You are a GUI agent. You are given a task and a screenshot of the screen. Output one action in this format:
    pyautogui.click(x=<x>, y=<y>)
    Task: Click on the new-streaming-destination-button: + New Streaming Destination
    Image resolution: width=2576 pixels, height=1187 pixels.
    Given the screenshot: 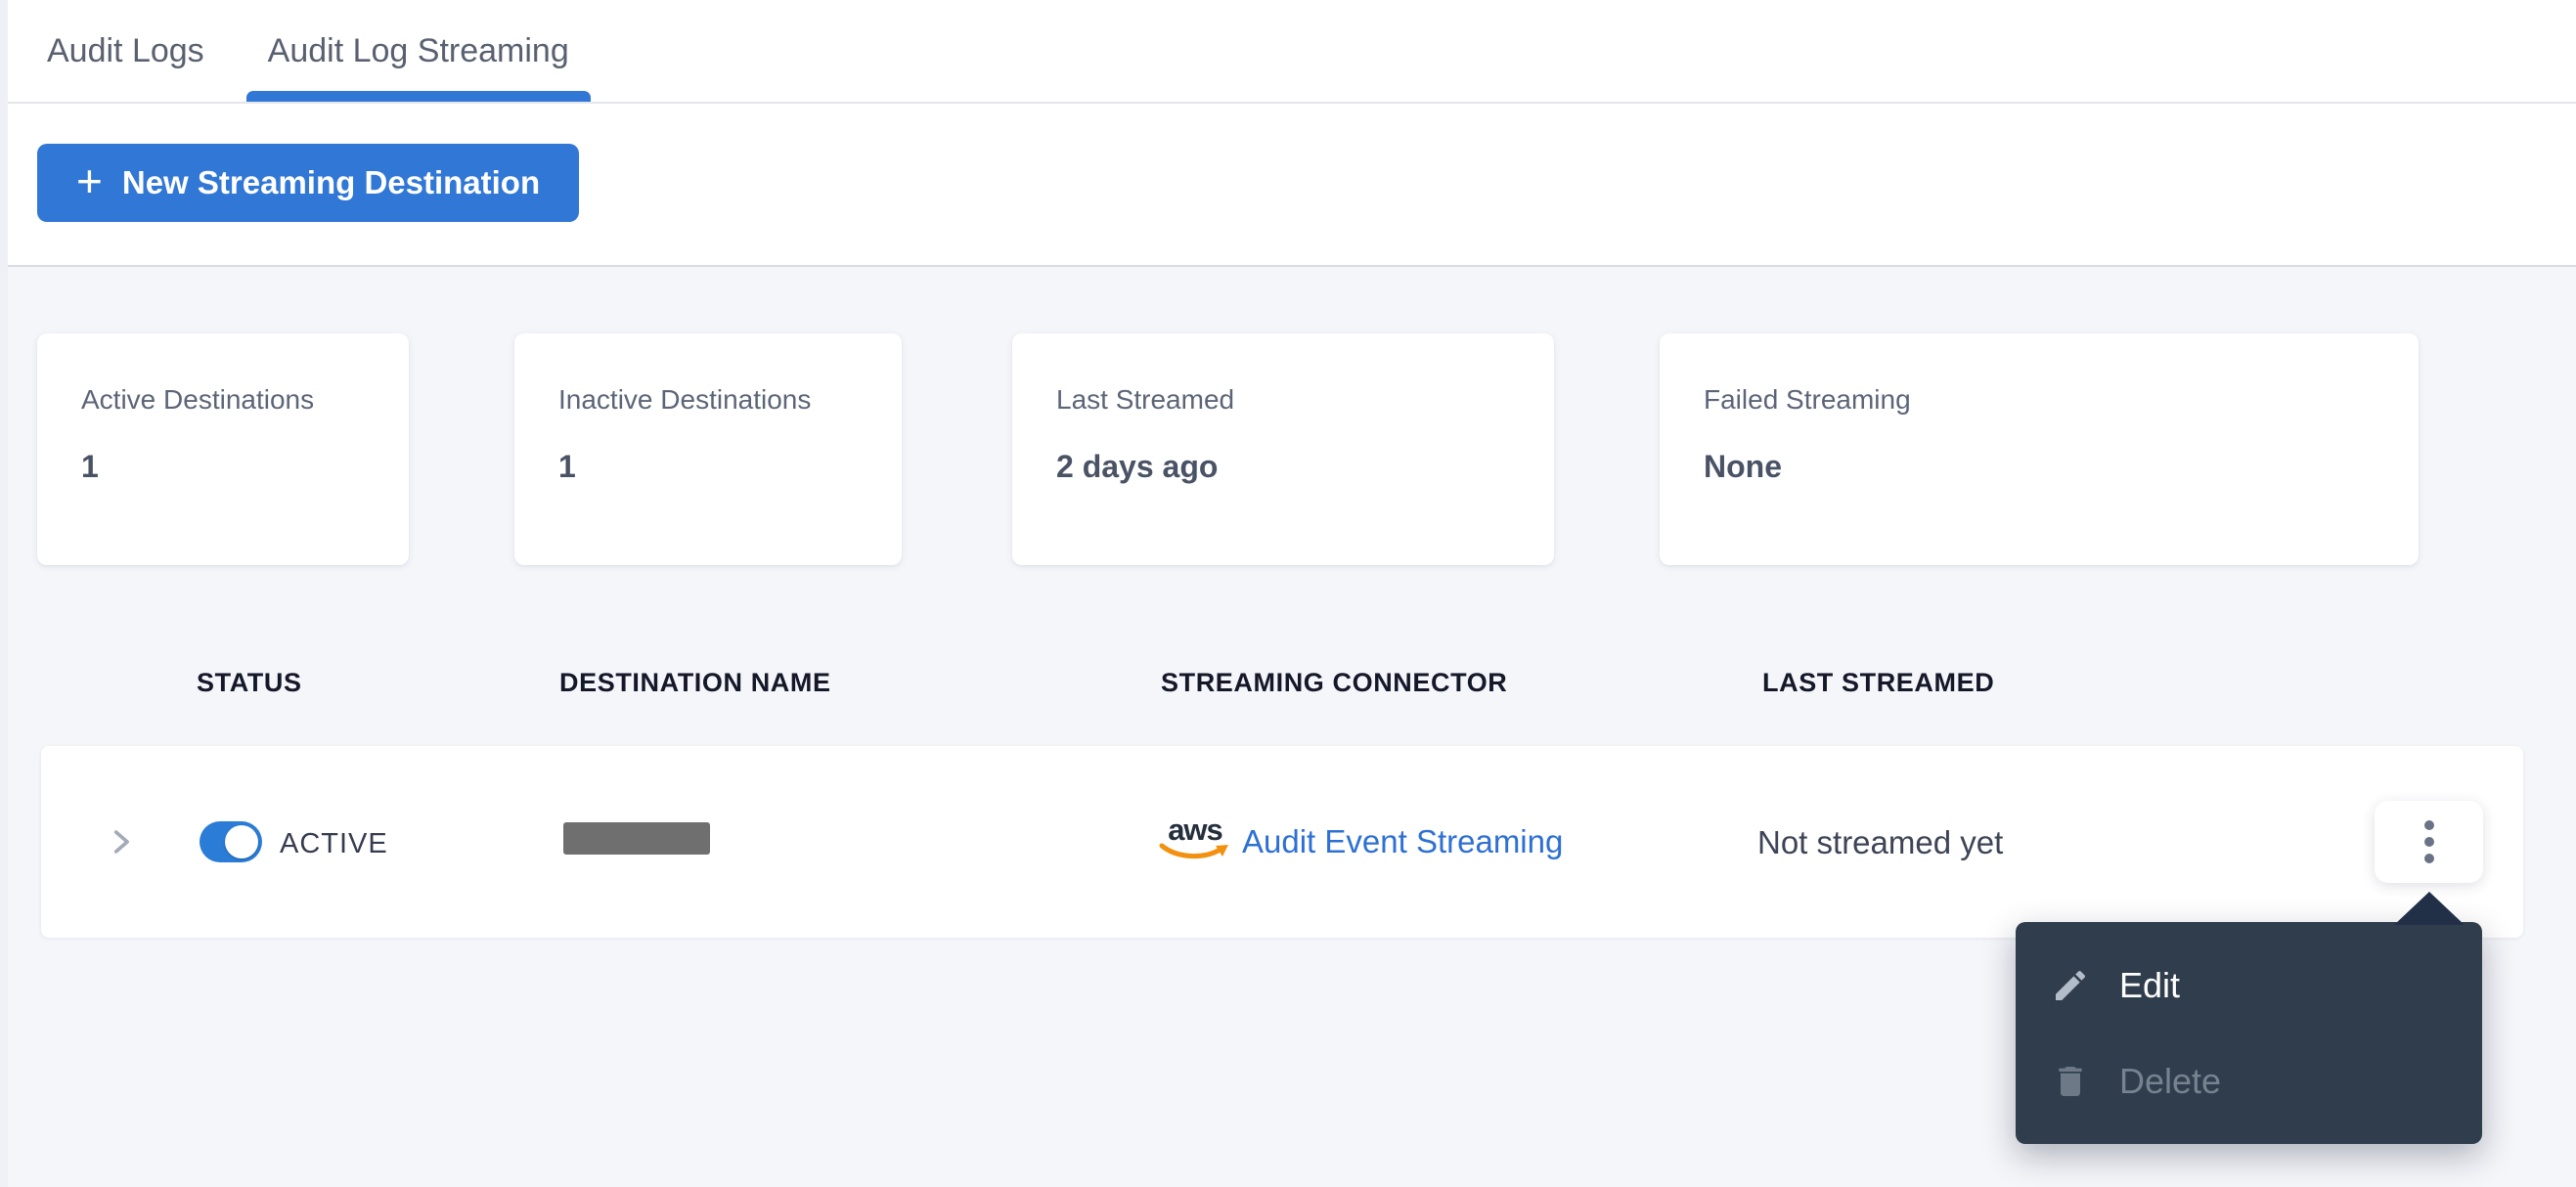 What is the action you would take?
    pyautogui.click(x=308, y=183)
    